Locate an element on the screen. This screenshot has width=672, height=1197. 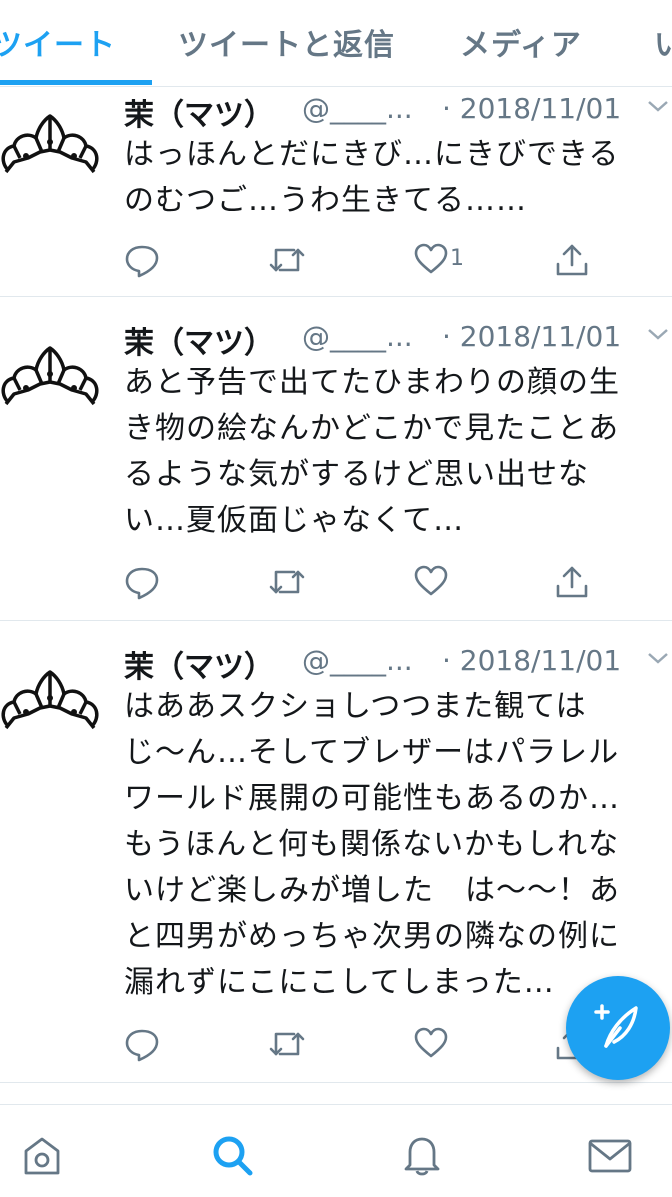
tweet-actions is located at coordinates (398, 584).